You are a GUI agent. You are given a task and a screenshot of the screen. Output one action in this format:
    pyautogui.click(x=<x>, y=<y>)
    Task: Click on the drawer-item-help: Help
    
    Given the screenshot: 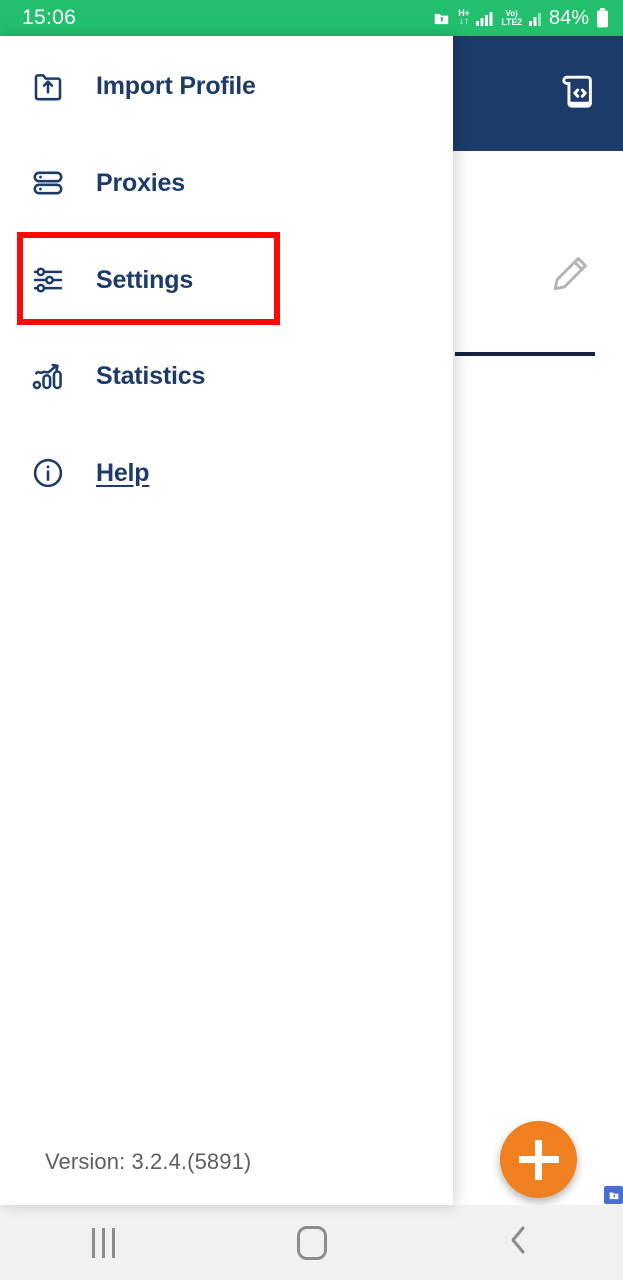 What is the action you would take?
    pyautogui.click(x=226, y=473)
    